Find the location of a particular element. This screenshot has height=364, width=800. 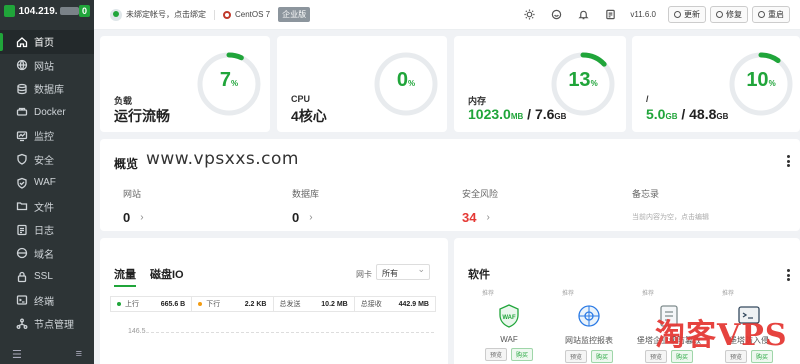

terminal-icon is located at coordinates (22, 300).